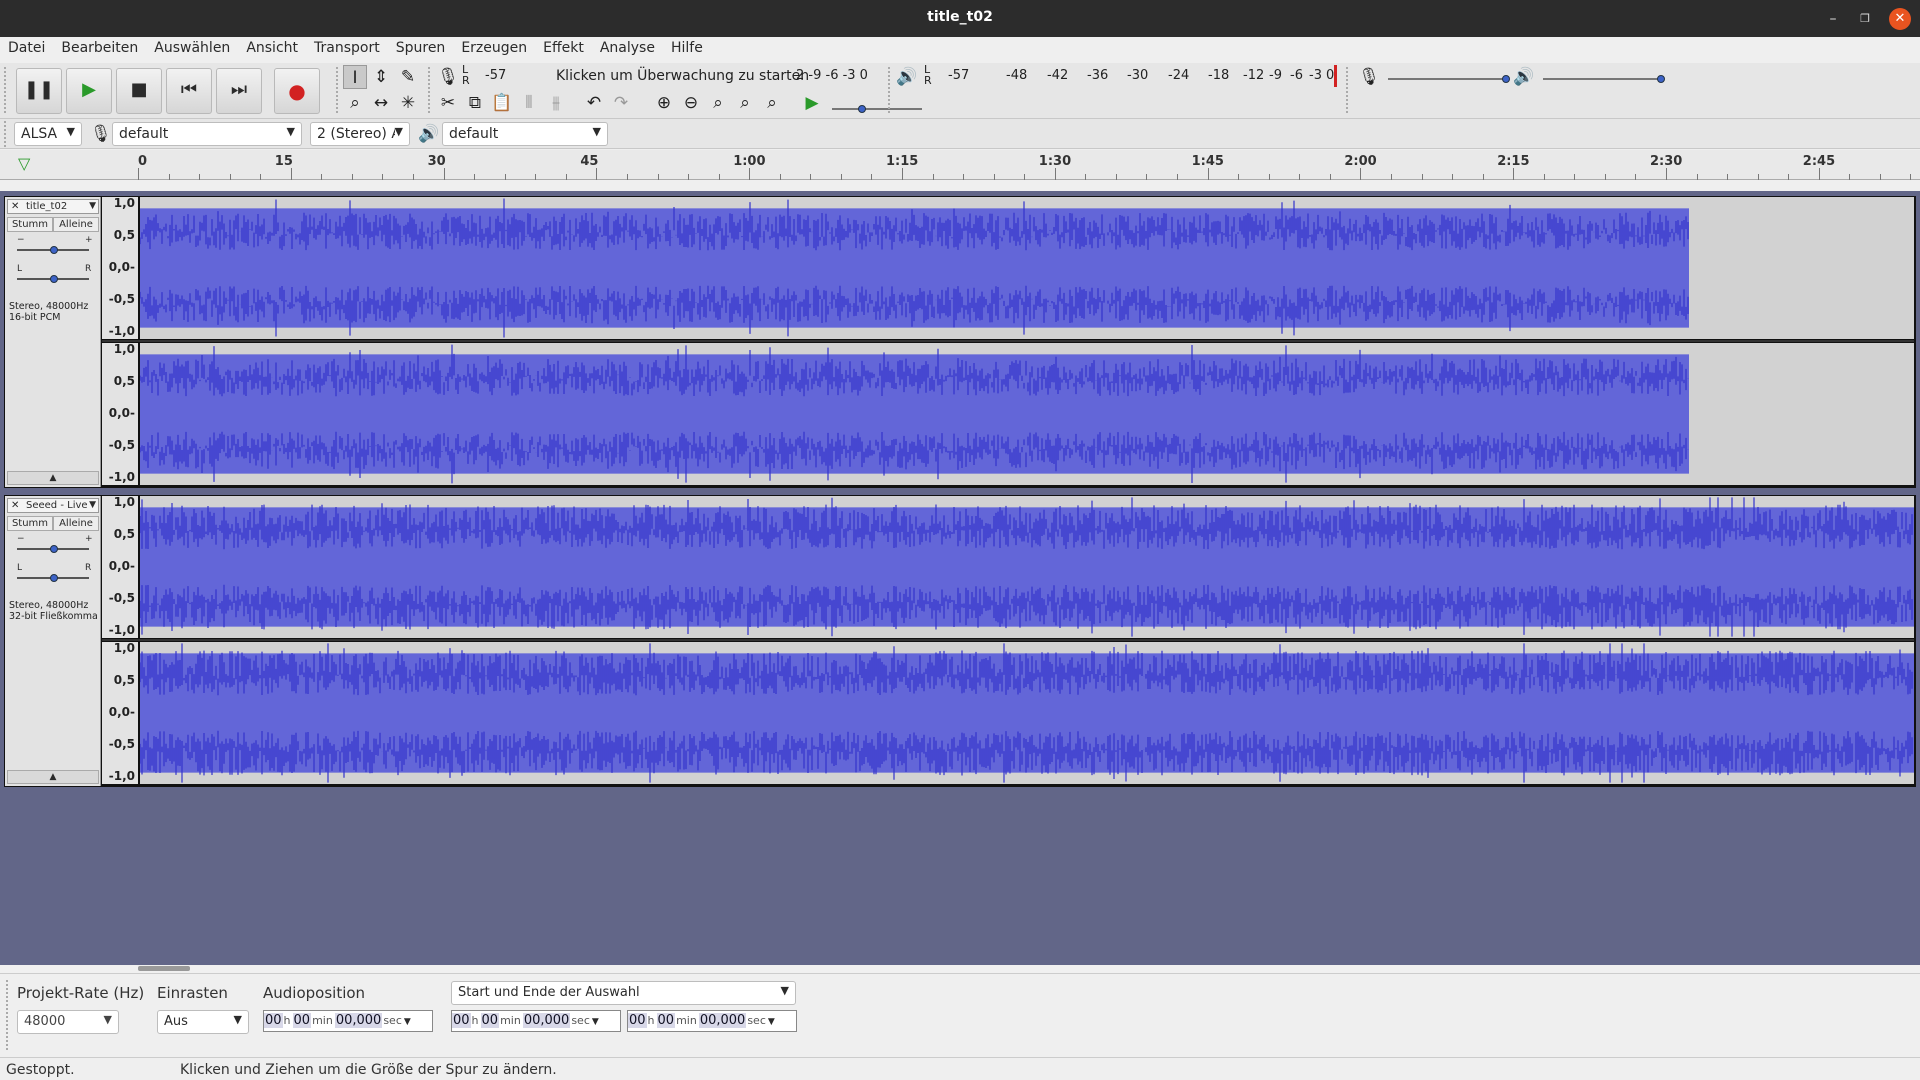 This screenshot has height=1080, width=1920. Describe the element at coordinates (812, 103) in the screenshot. I see `play-at-speed-button: ▶` at that location.